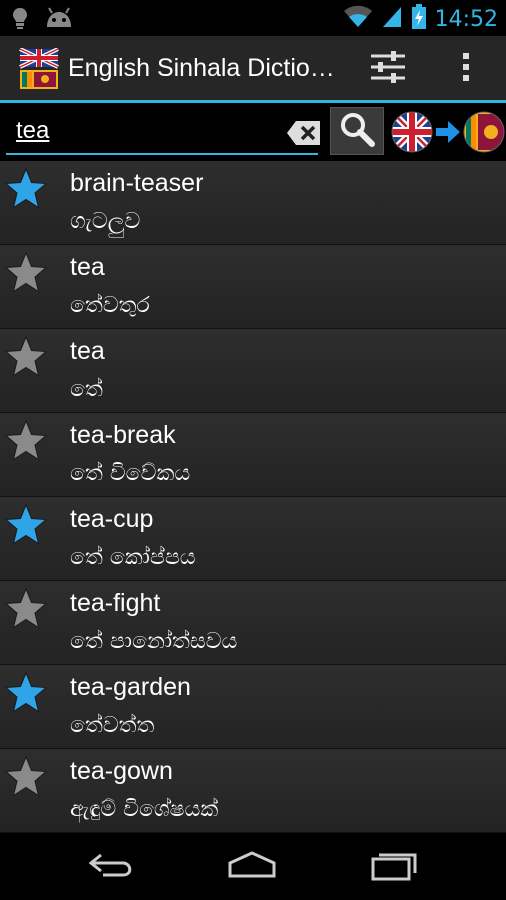 The width and height of the screenshot is (506, 900). What do you see at coordinates (253, 371) in the screenshot?
I see `list-item: tea තේ` at bounding box center [253, 371].